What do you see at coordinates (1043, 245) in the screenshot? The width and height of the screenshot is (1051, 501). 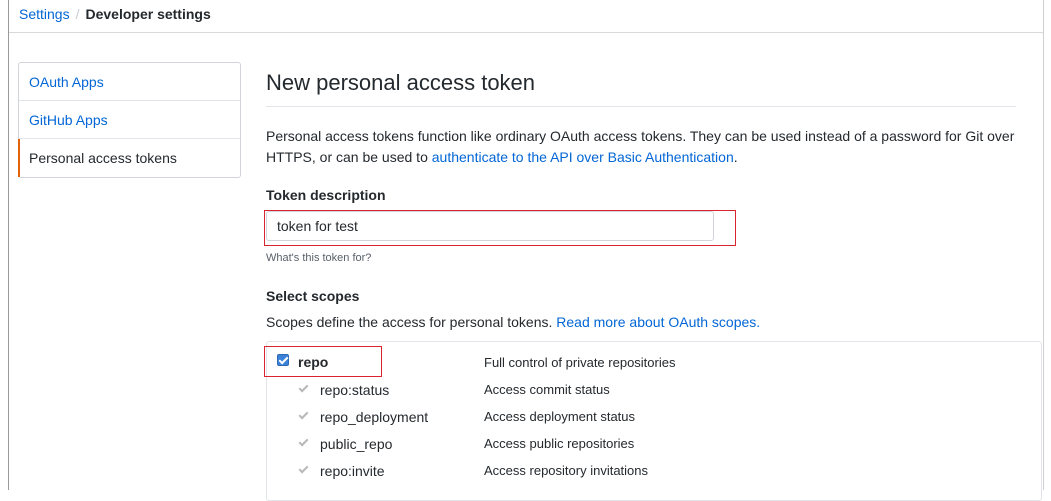 I see `window-border-right` at bounding box center [1043, 245].